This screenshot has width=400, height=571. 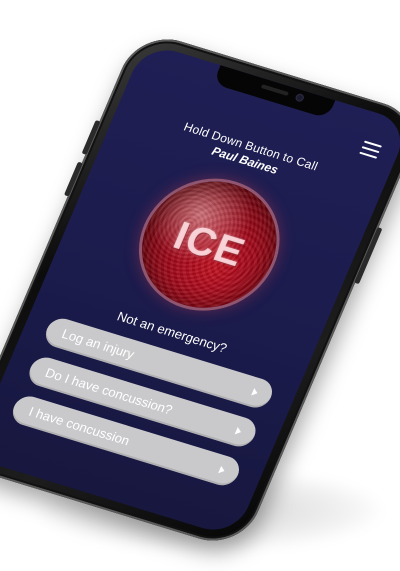 I want to click on ice-call-button: ICE, so click(x=209, y=244).